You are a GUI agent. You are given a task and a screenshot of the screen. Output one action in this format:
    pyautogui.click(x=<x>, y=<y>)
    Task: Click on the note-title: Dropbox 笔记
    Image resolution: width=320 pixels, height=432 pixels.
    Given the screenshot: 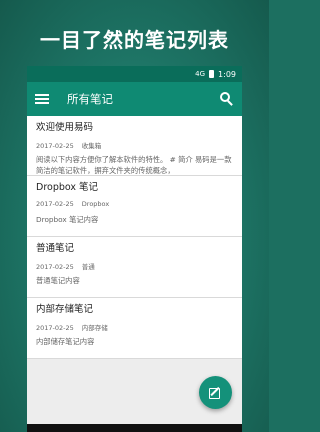 What is the action you would take?
    pyautogui.click(x=67, y=187)
    